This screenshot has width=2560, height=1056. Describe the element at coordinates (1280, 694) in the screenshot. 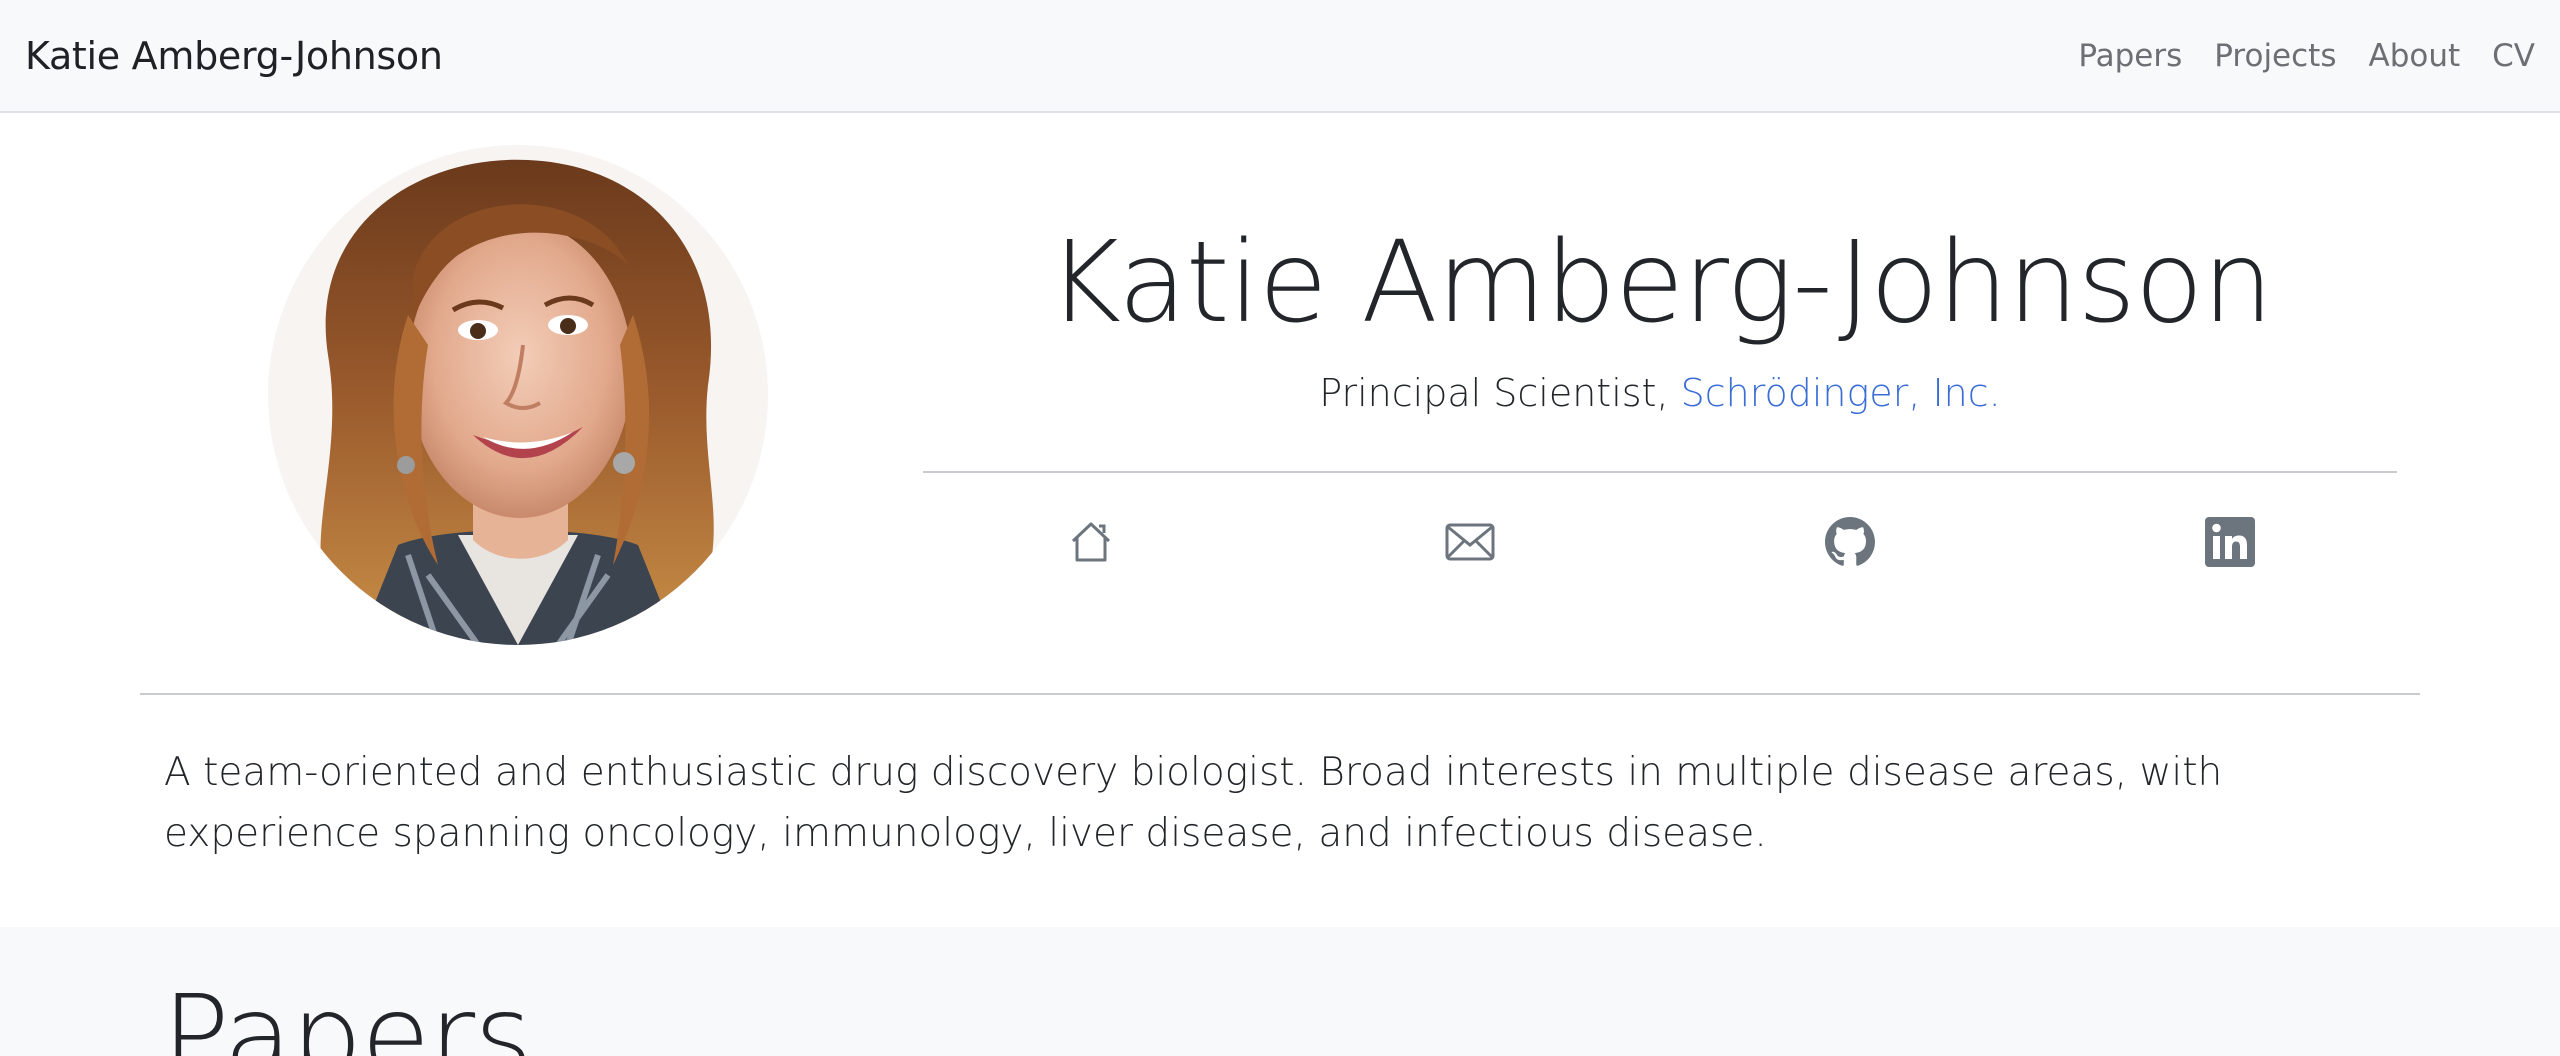

I see `section-divider` at that location.